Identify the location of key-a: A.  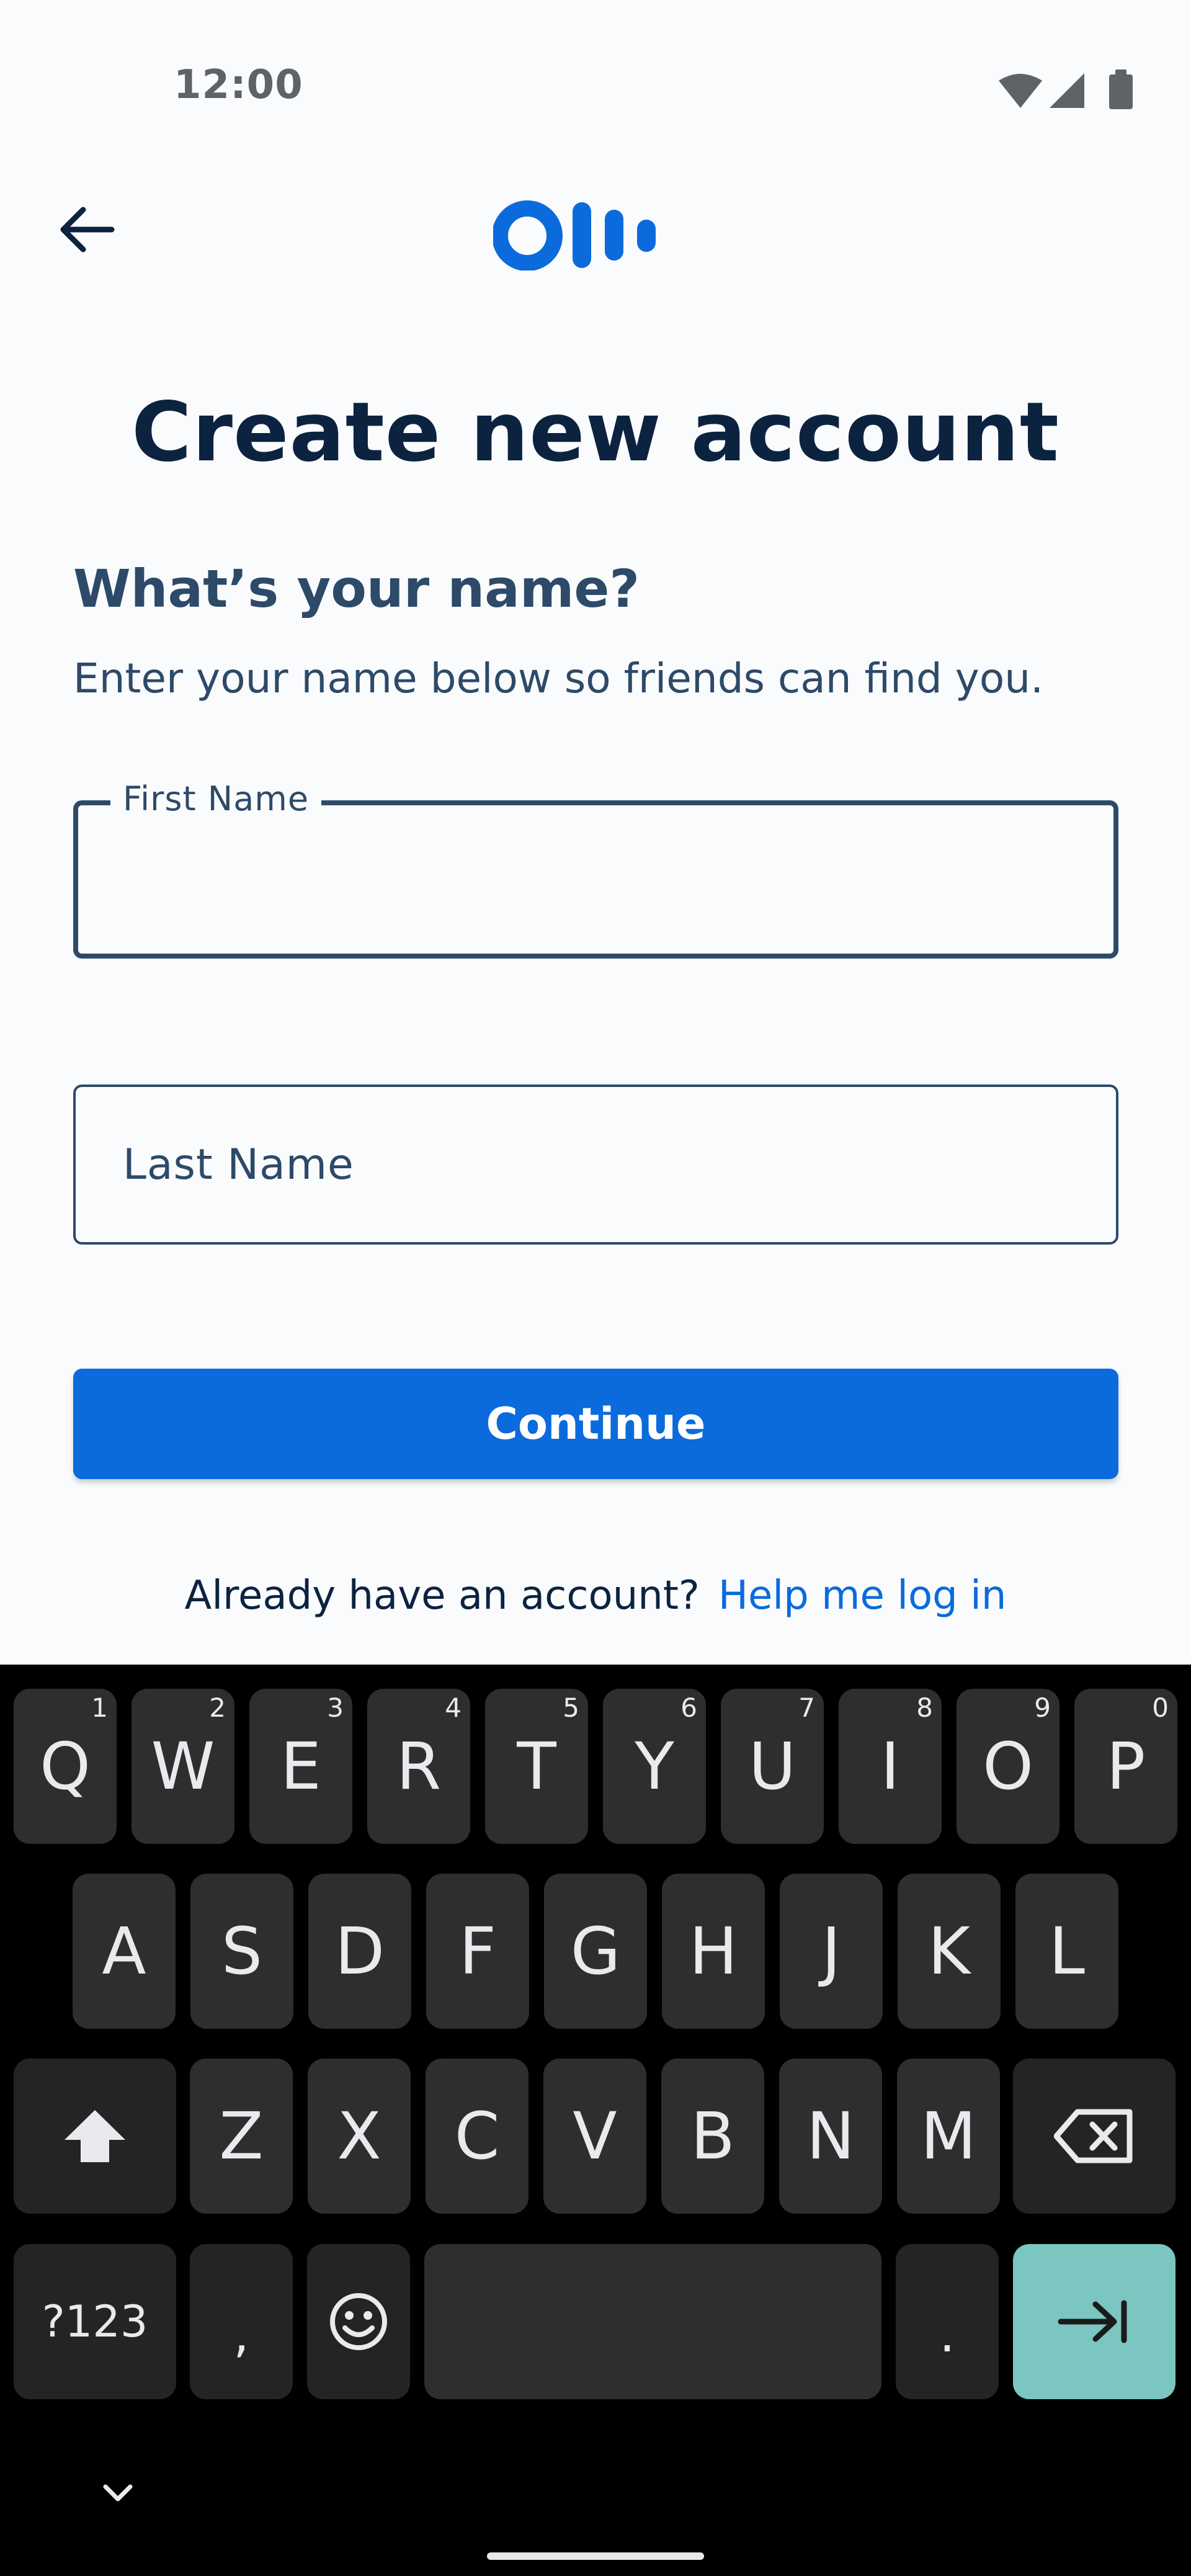
(125, 1951).